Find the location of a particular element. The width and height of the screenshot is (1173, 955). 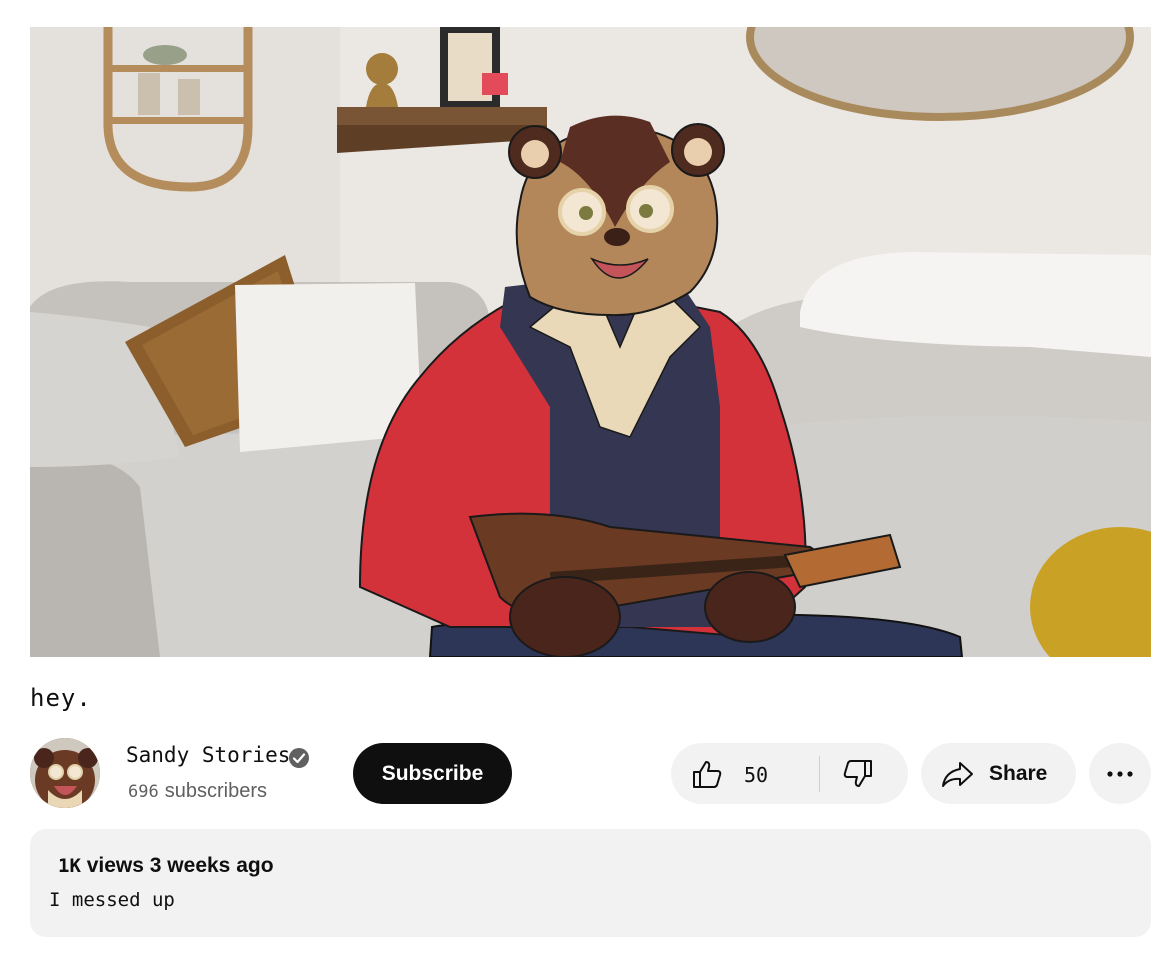

view-date-meta: 1K views 3 weeks ago is located at coordinates (166, 866).